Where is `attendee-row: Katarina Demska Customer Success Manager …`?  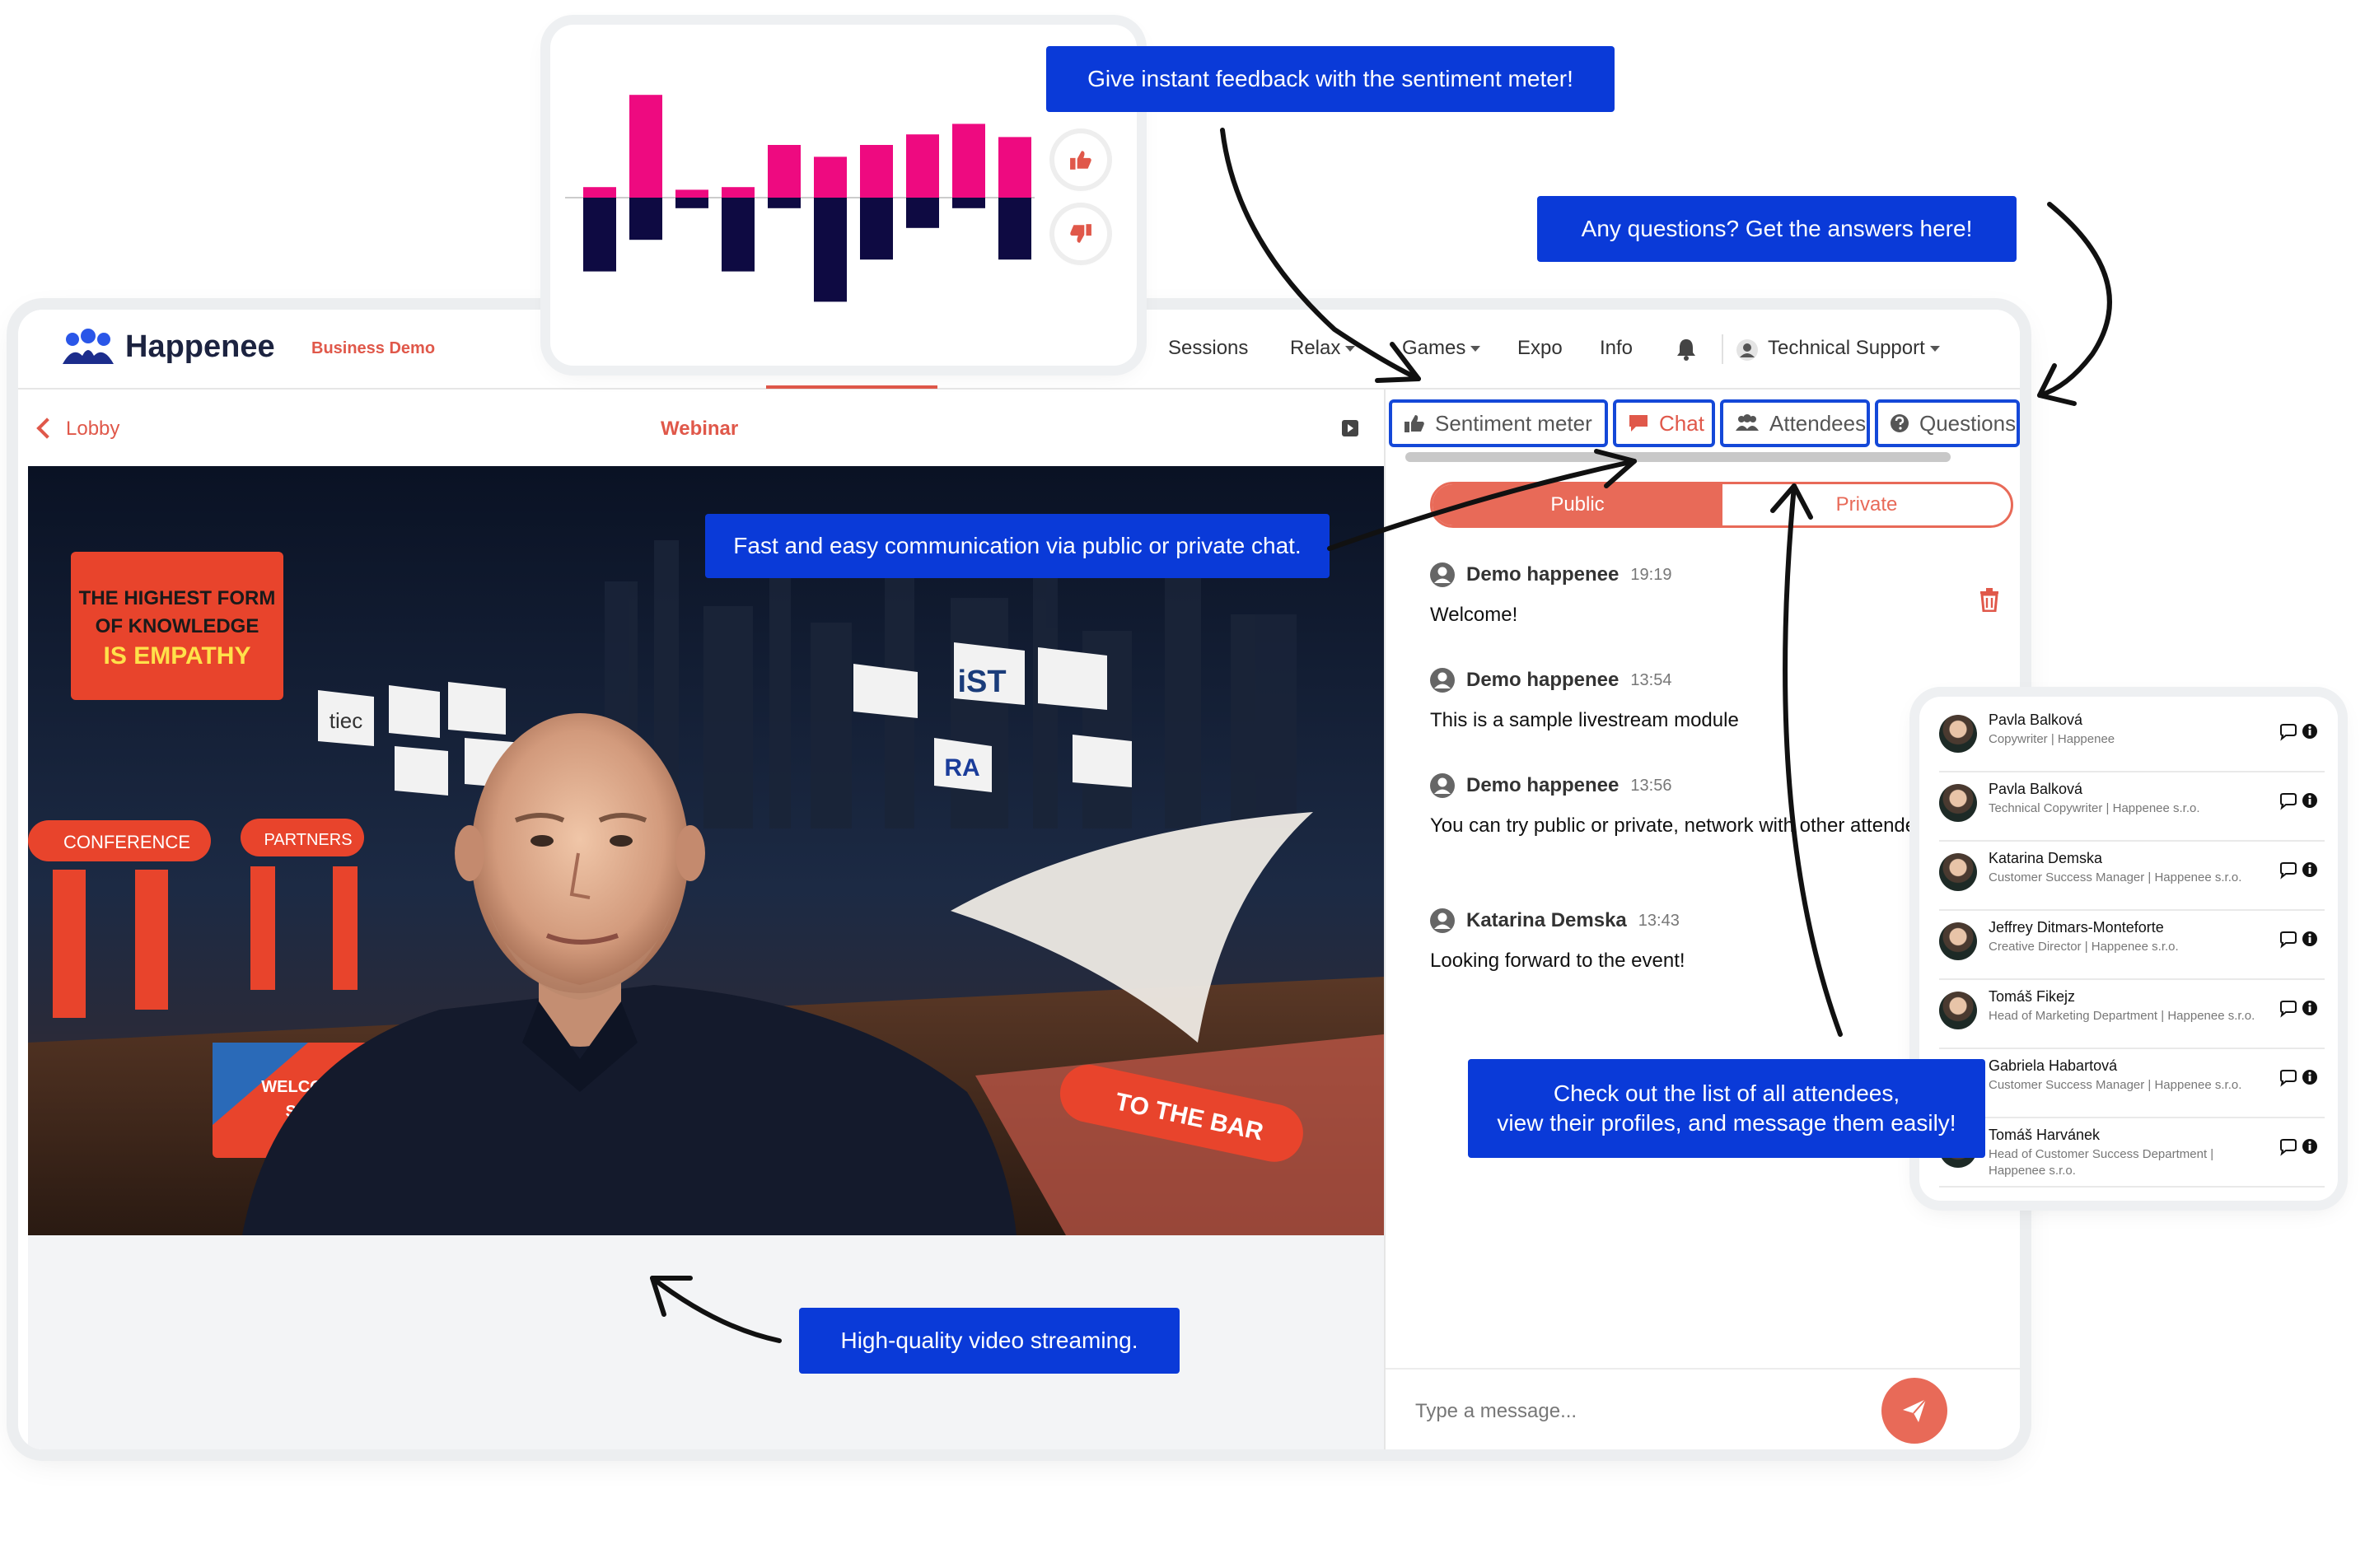 attendee-row: Katarina Demska Customer Success Manager … is located at coordinates (2132, 876).